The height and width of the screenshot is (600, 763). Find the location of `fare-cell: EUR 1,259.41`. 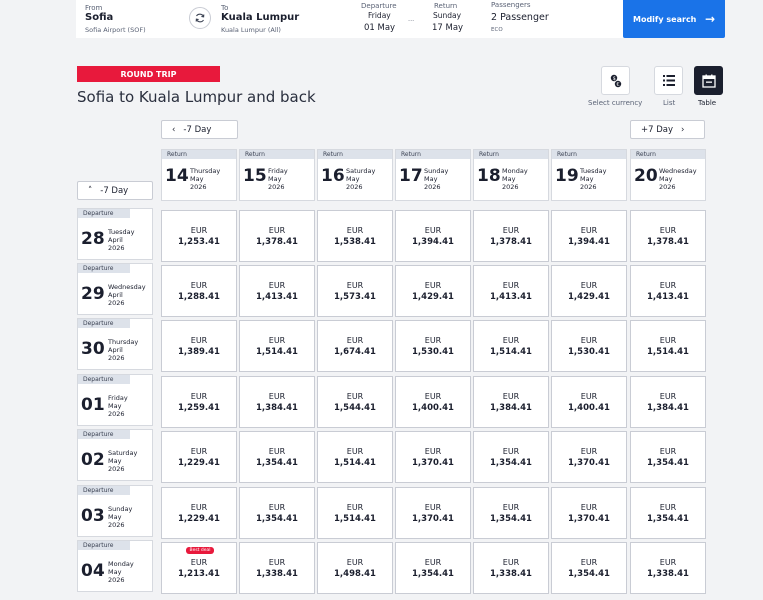

fare-cell: EUR 1,259.41 is located at coordinates (199, 402).